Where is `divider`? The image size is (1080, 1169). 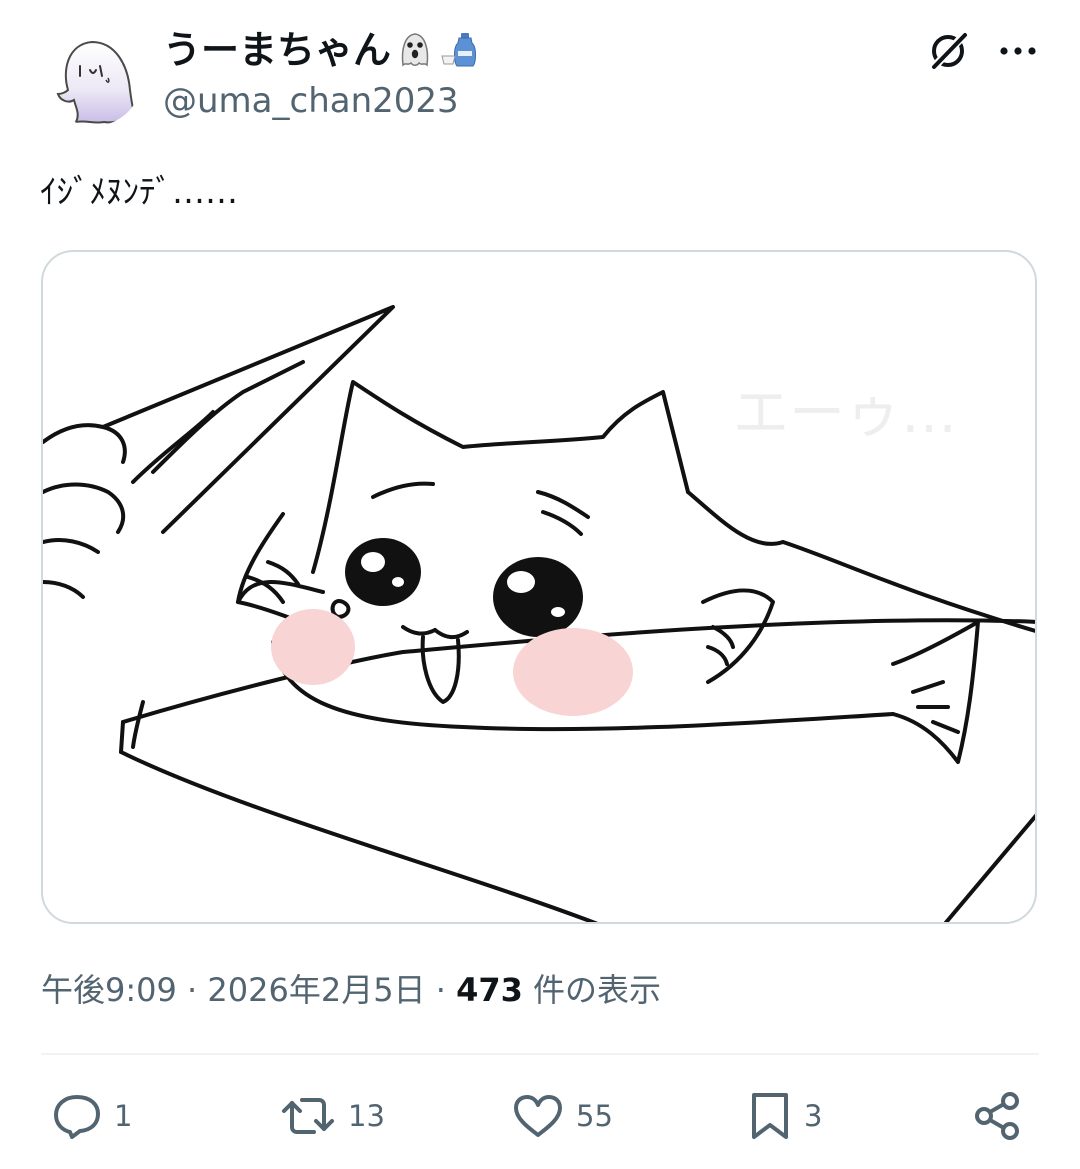 divider is located at coordinates (540, 1054).